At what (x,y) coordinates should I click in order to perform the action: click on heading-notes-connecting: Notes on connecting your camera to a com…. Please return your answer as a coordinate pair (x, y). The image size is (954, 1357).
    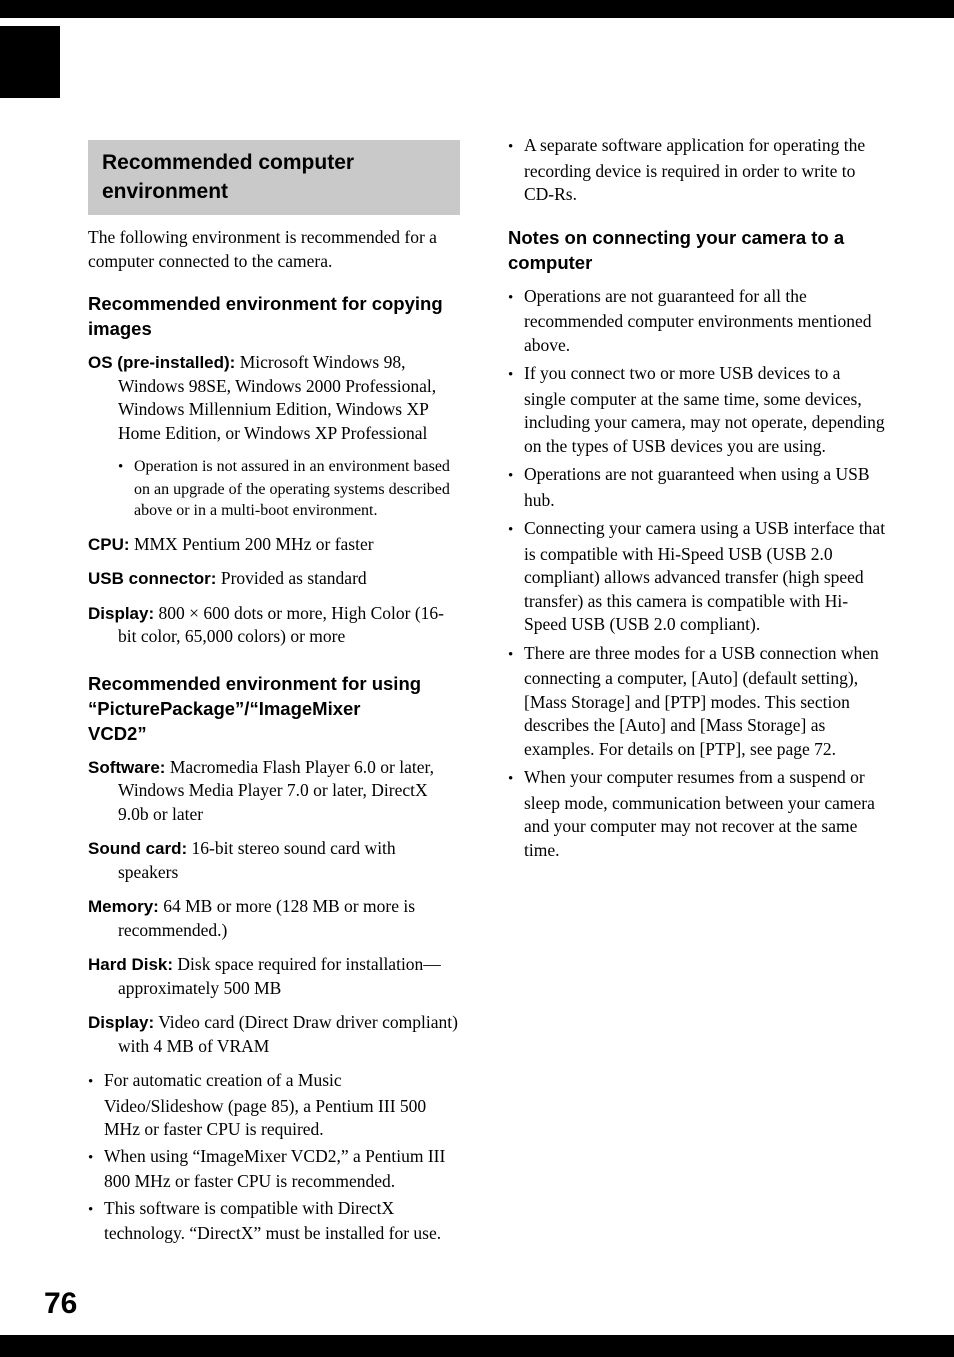
    Looking at the image, I should click on (697, 250).